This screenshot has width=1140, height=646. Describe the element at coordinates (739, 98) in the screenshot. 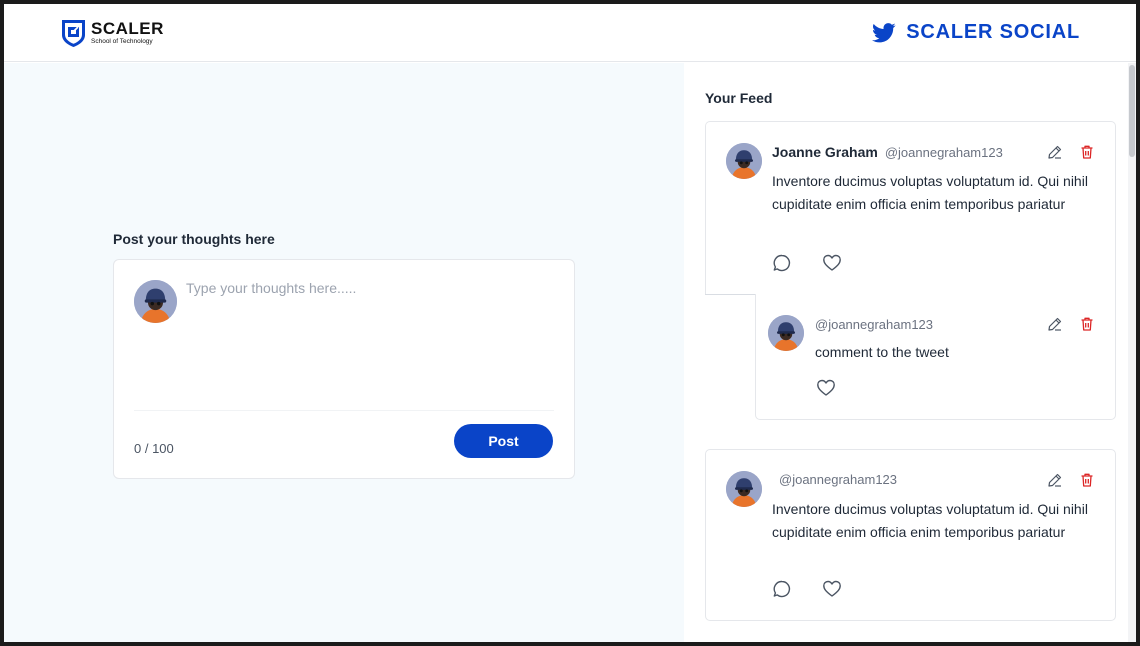

I see `feed-heading: Your Feed` at that location.